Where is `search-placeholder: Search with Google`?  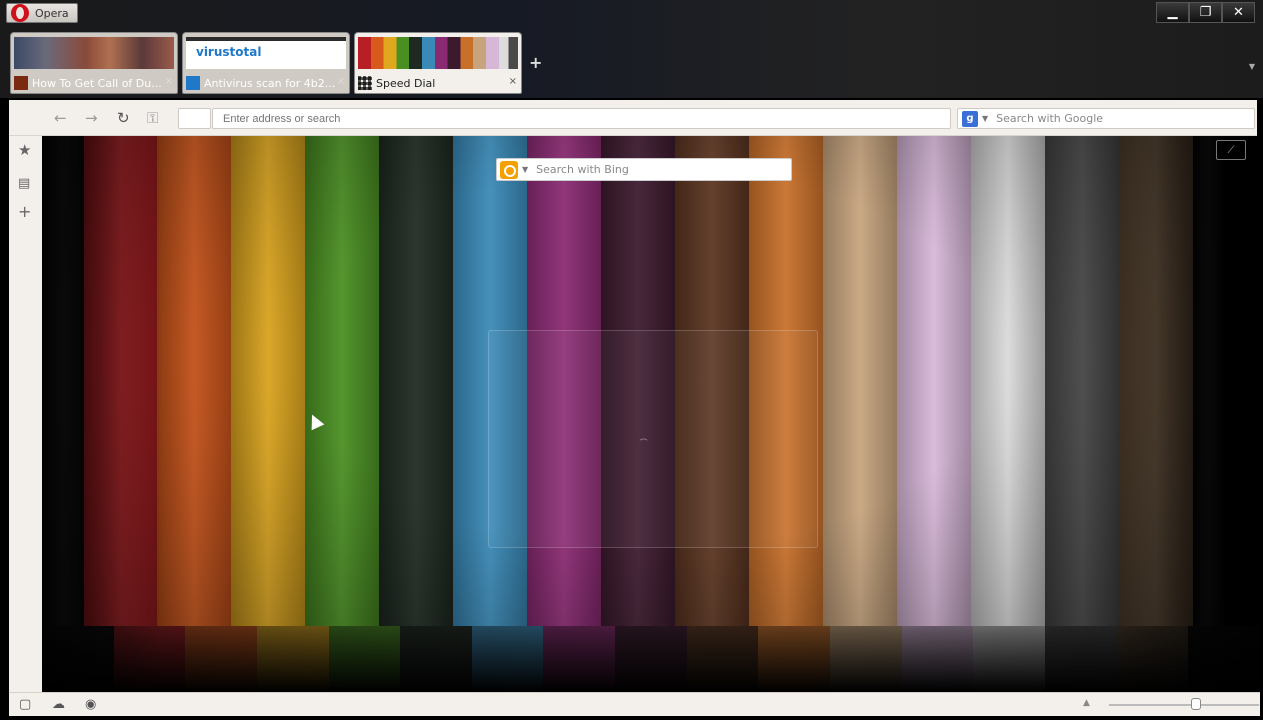
search-placeholder: Search with Google is located at coordinates (1049, 118).